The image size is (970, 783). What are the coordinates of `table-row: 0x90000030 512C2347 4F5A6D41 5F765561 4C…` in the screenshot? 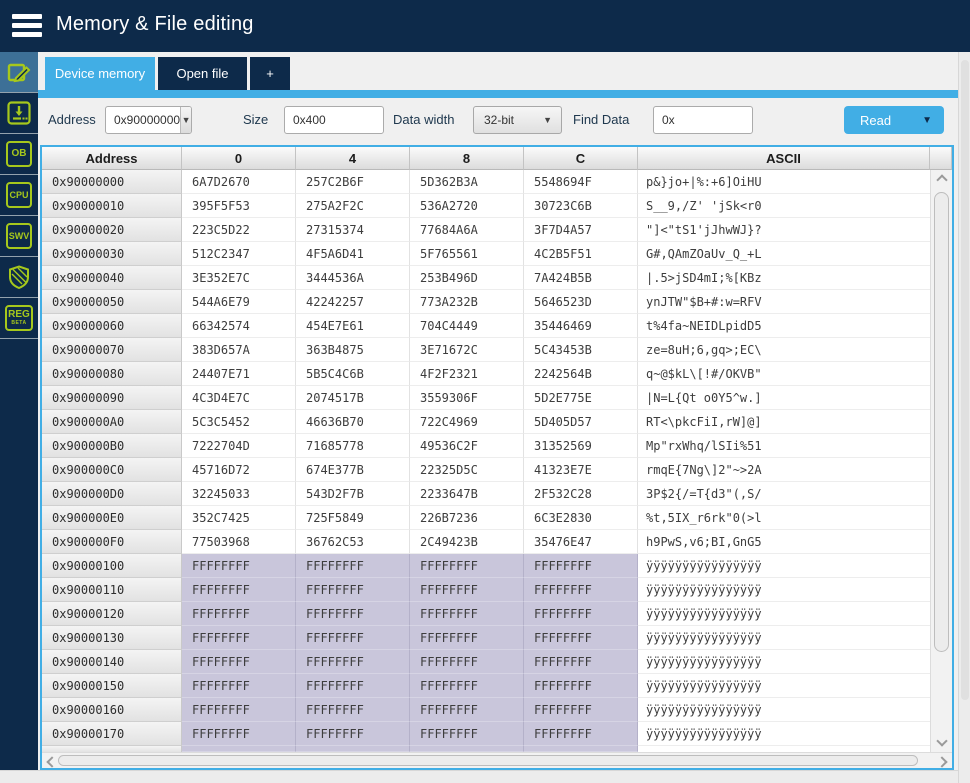 It's located at (497, 254).